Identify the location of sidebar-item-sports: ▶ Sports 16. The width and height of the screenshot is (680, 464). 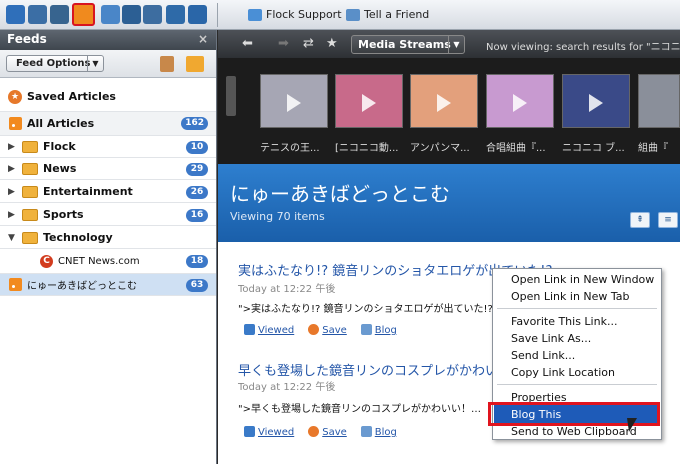
(108, 215).